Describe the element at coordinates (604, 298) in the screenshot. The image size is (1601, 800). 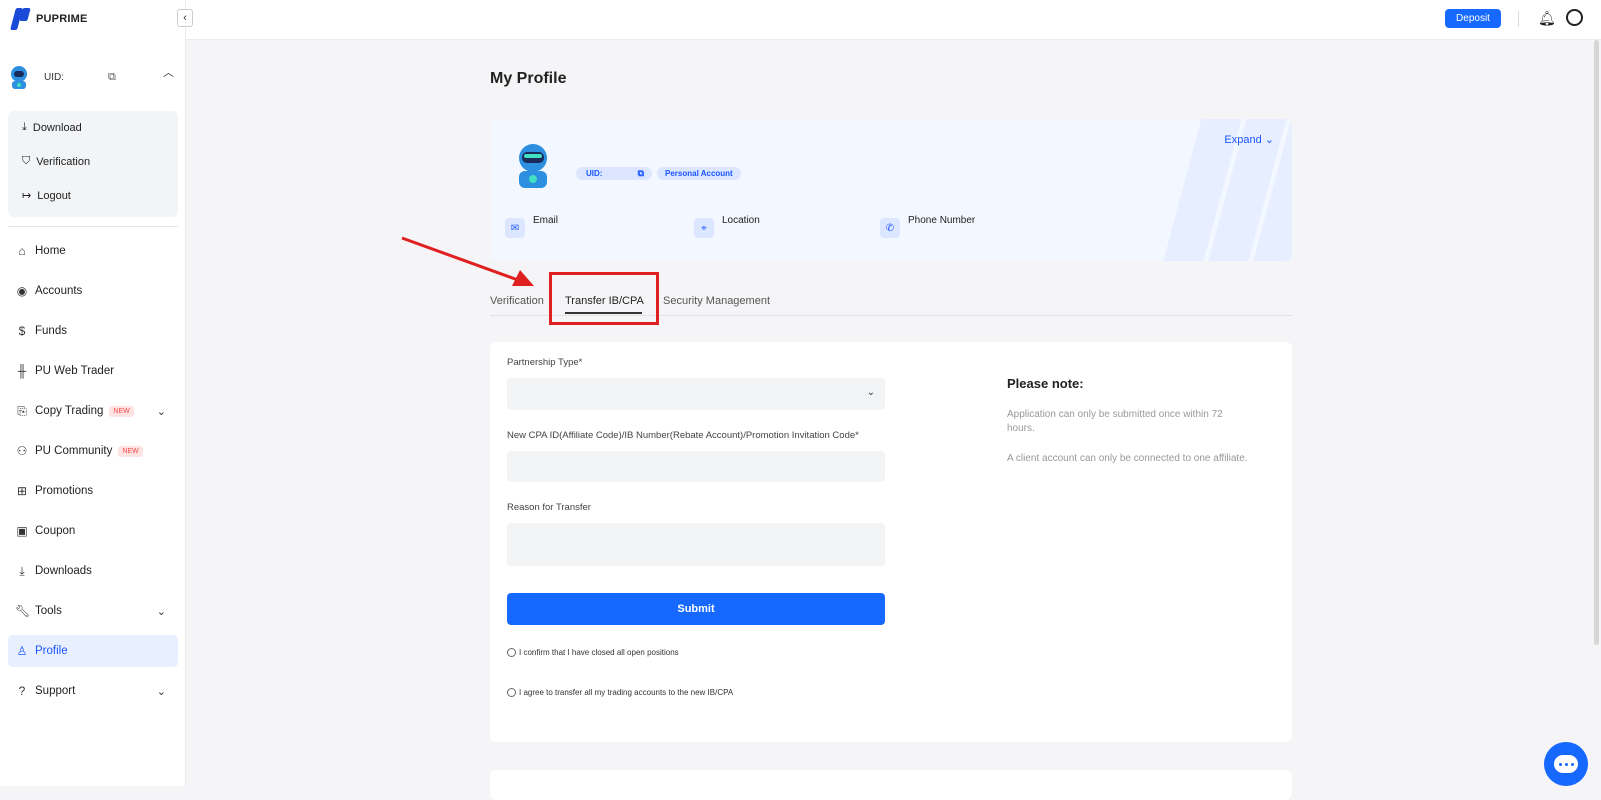
I see `annotation-highlight-box` at that location.